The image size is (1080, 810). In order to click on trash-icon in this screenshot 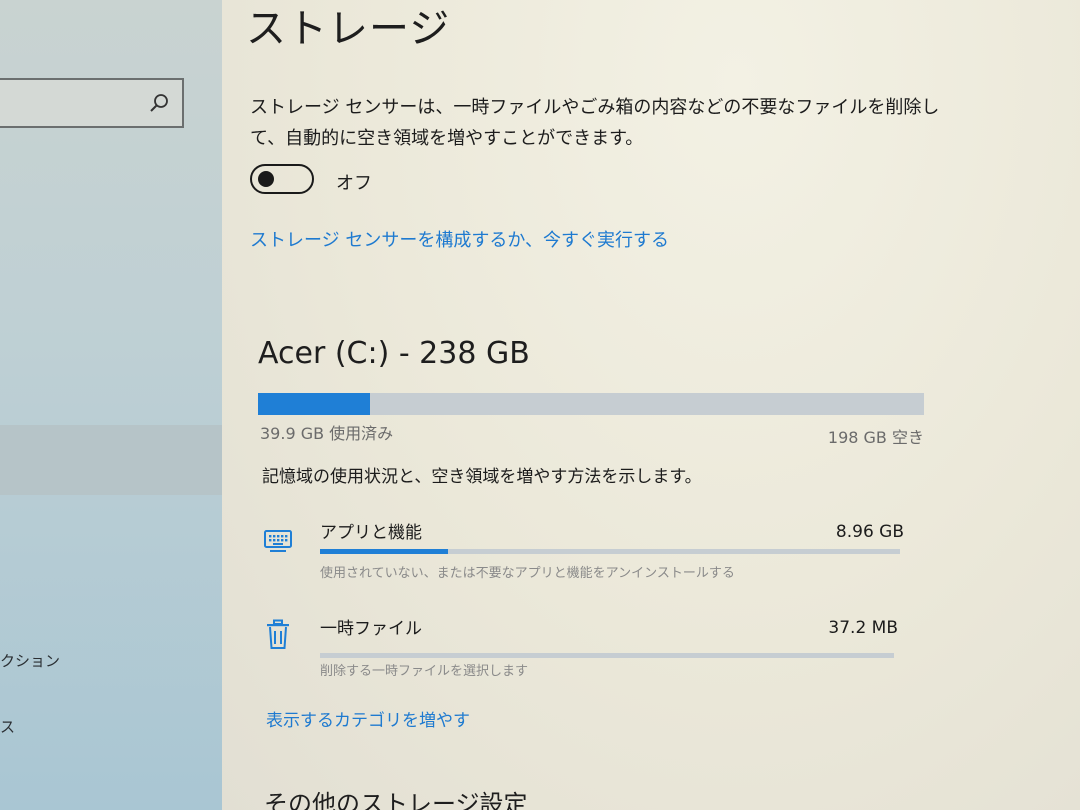, I will do `click(278, 634)`.